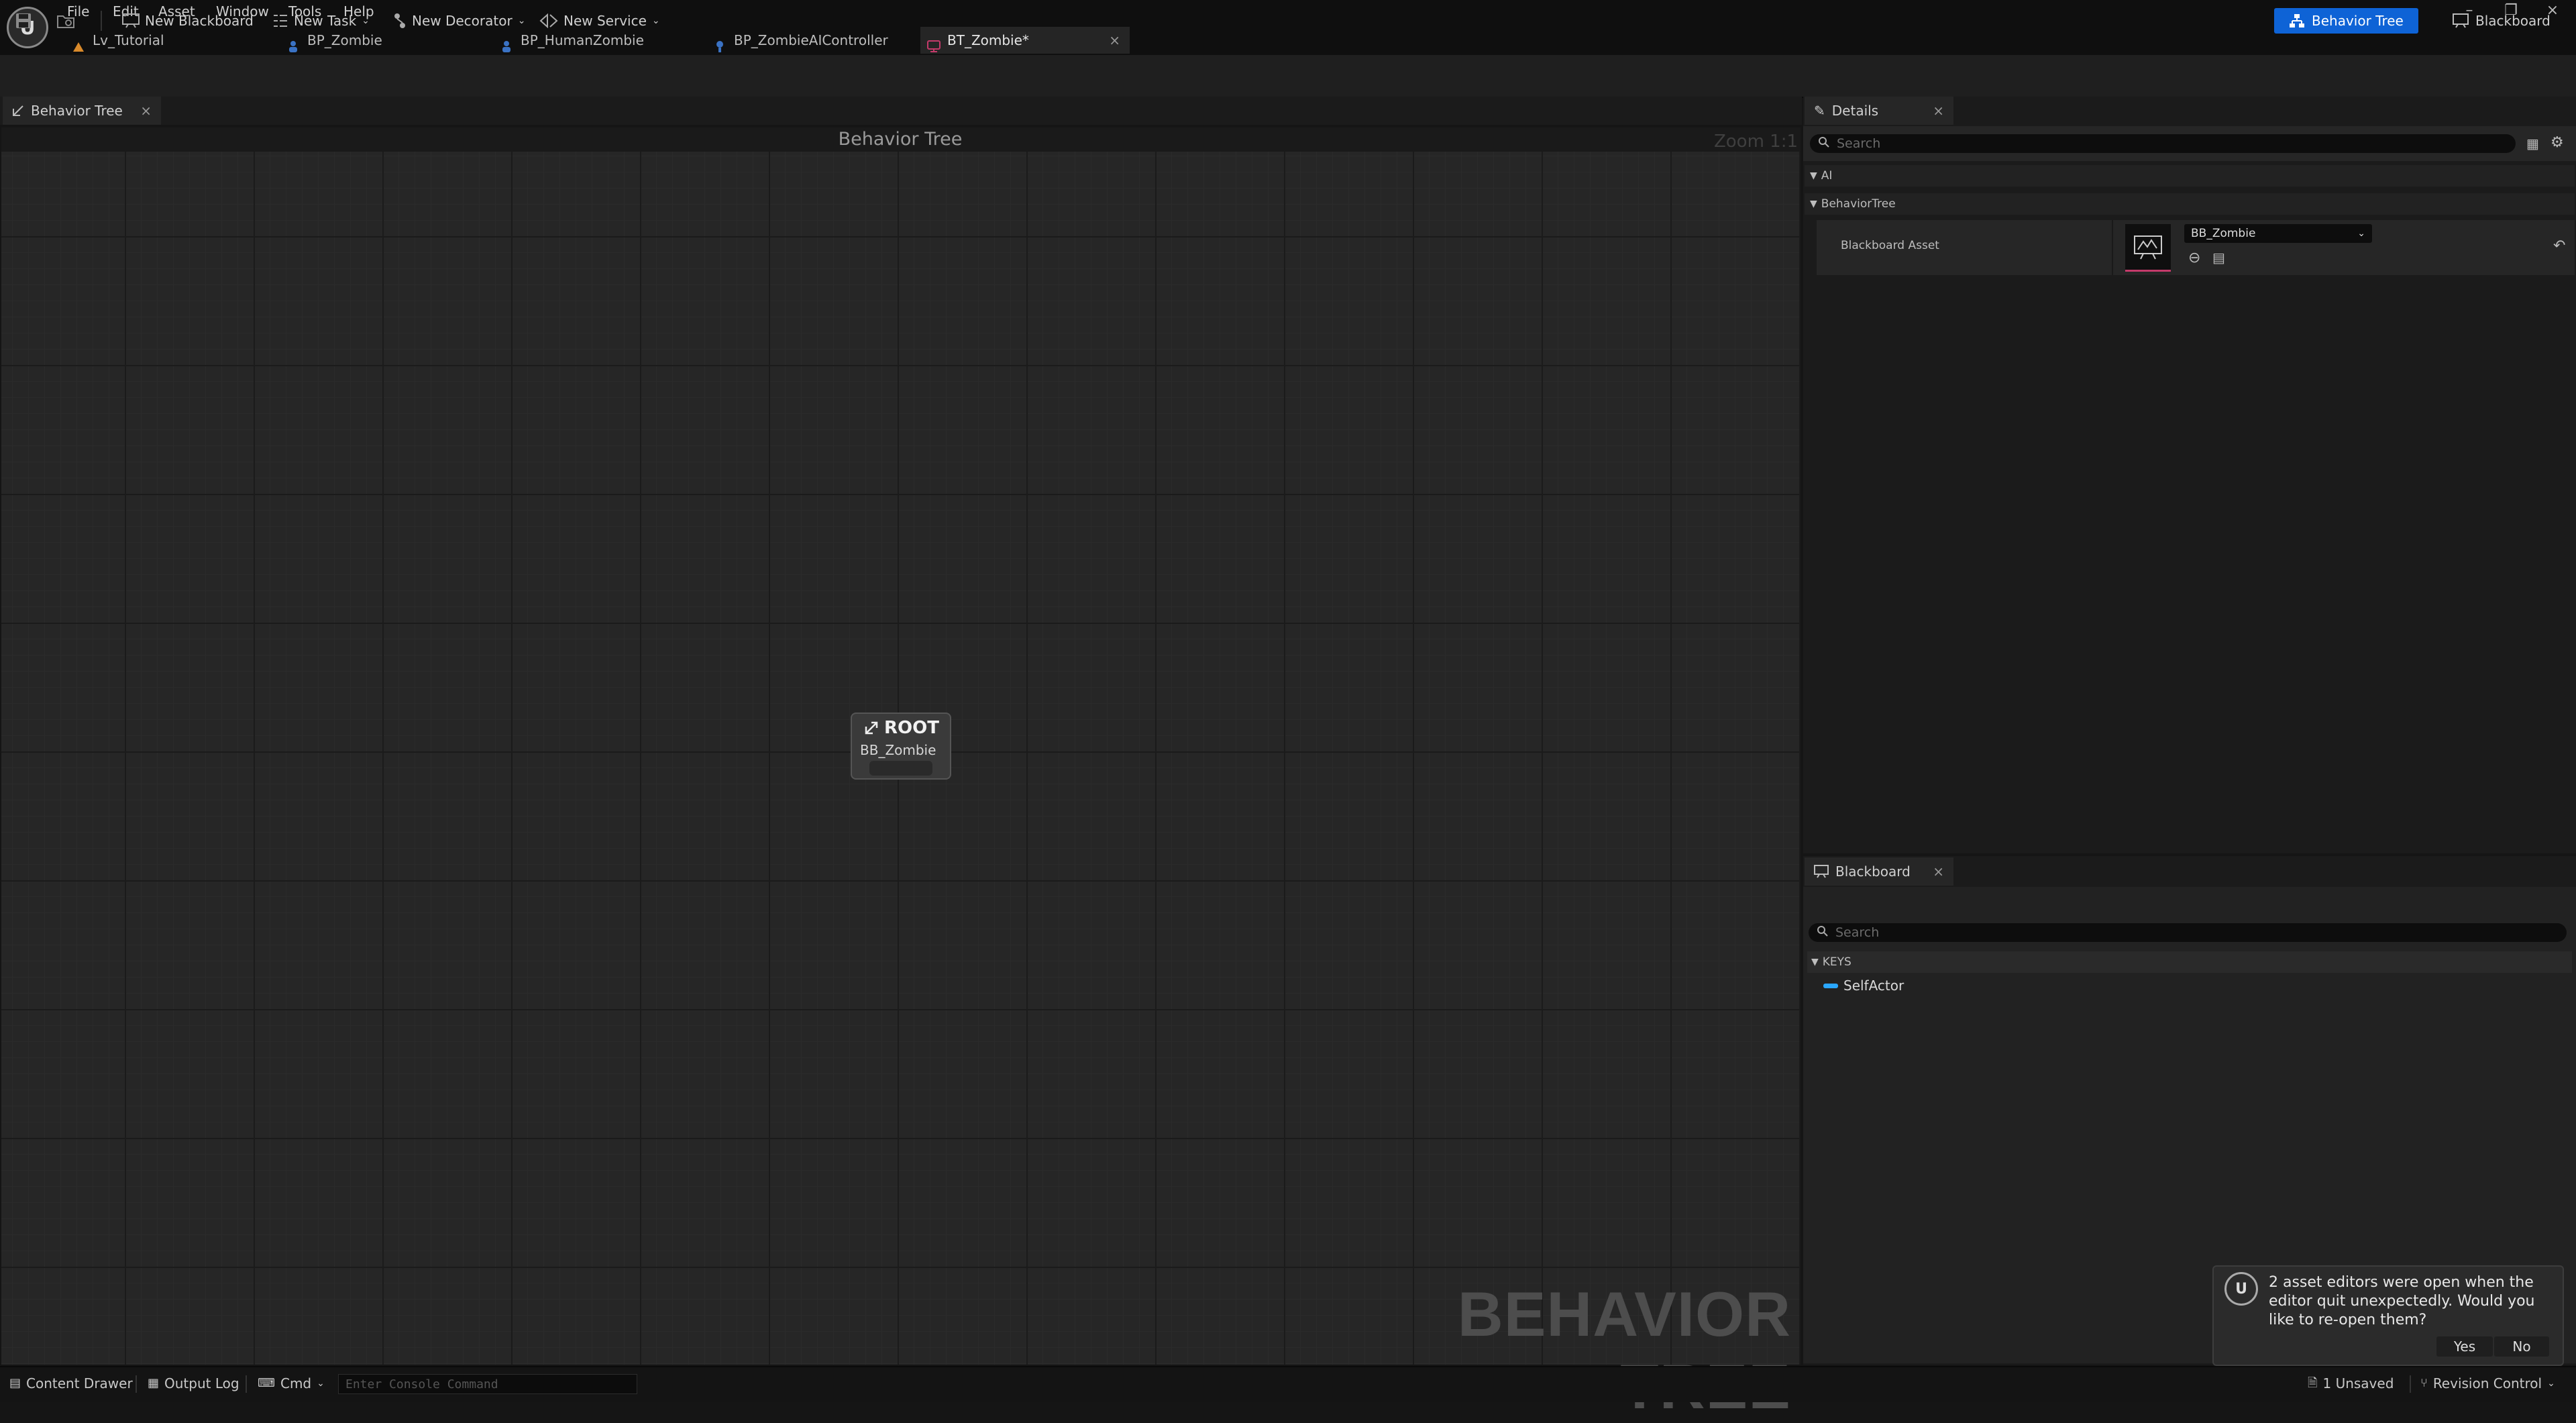 This screenshot has width=2576, height=1423. I want to click on mode-blackboard-button: Blackboard, so click(2501, 21).